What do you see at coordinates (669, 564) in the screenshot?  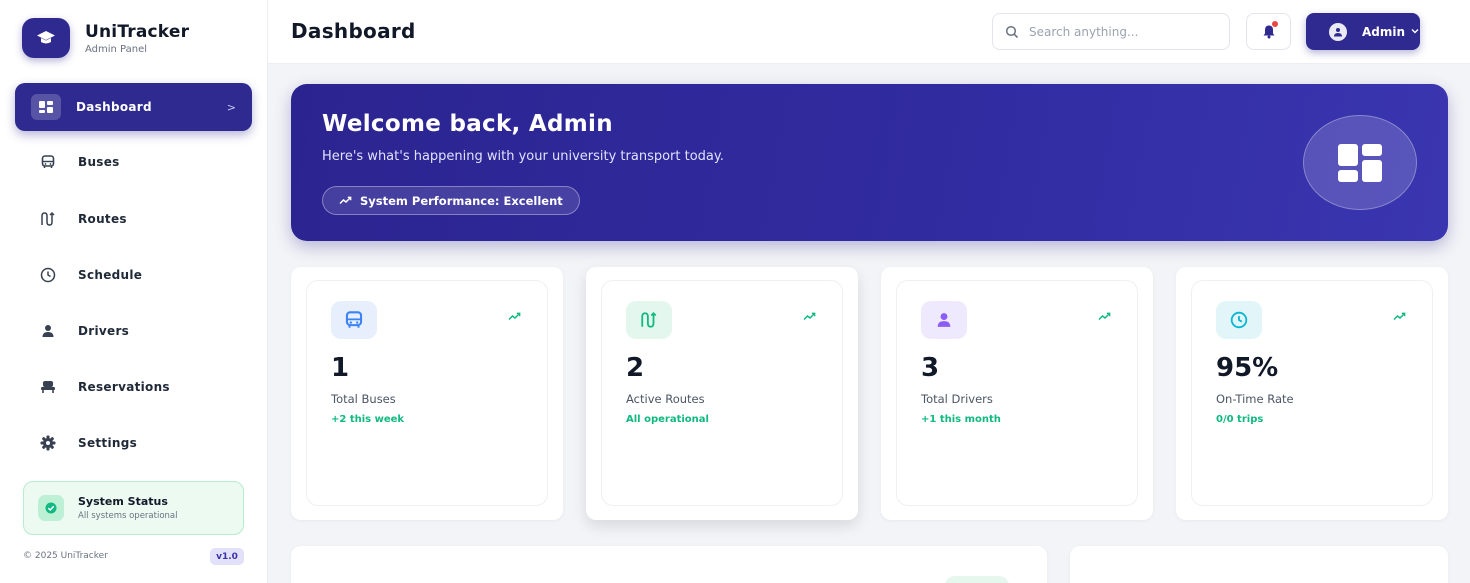 I see `lower-panel-left` at bounding box center [669, 564].